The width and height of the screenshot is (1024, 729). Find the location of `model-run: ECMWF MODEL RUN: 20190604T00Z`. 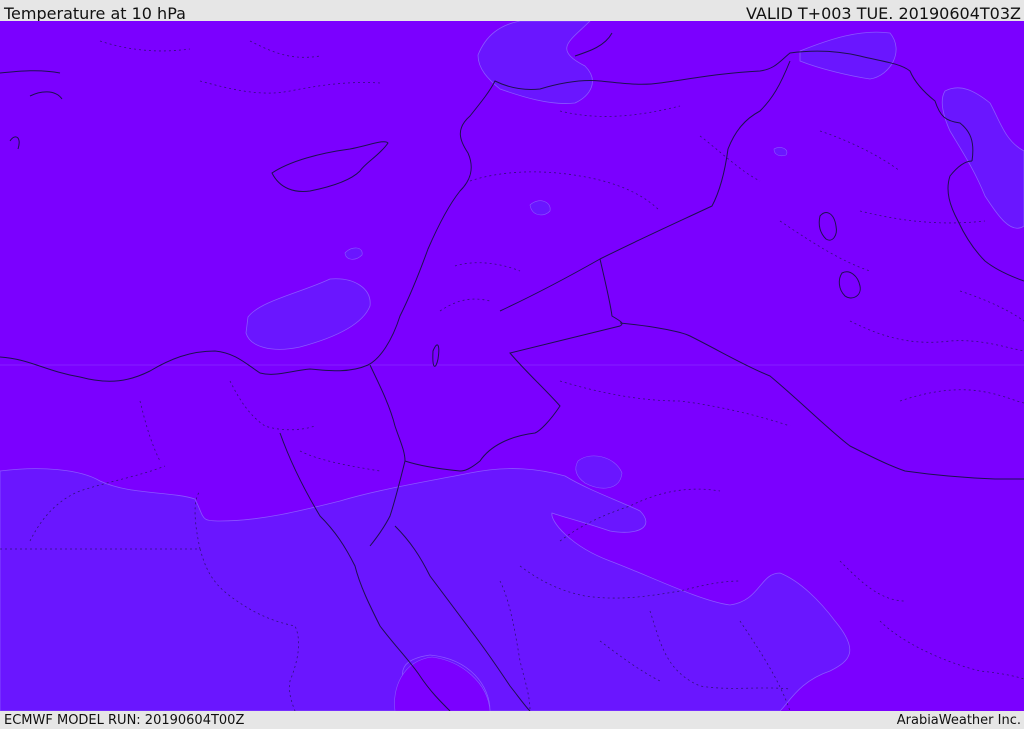

model-run: ECMWF MODEL RUN: 20190604T00Z is located at coordinates (124, 720).